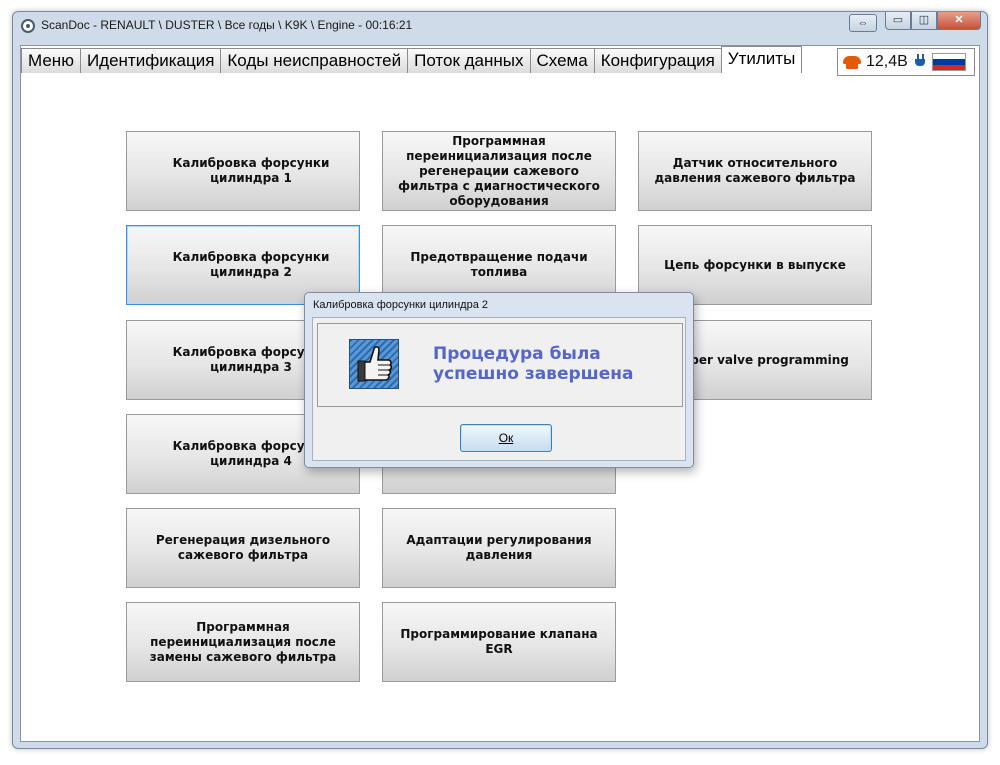  I want to click on message-panel: Процедура была успешно завершена, so click(500, 365).